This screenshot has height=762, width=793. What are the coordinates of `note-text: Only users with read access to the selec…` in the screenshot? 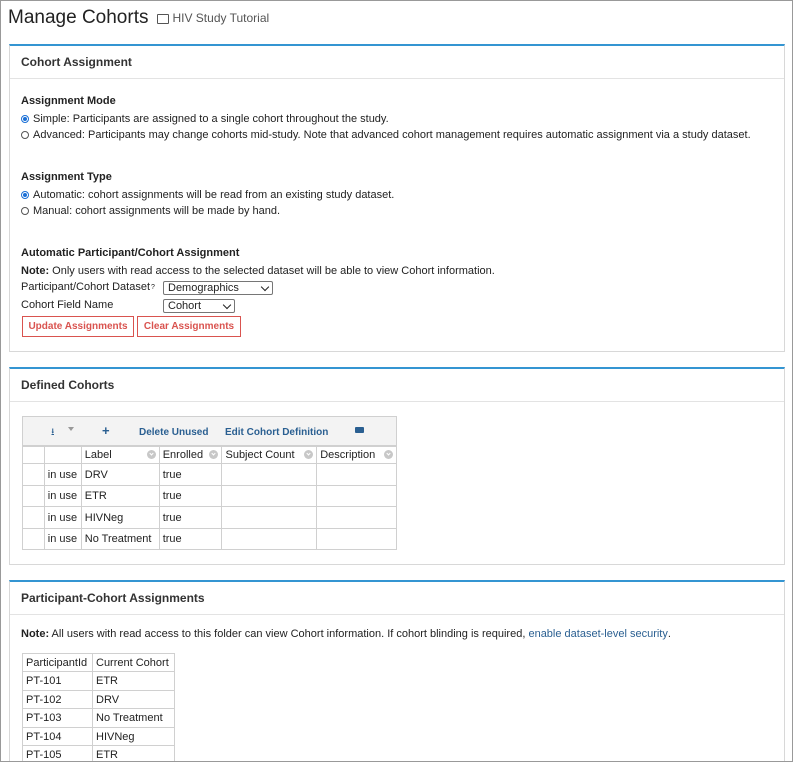 It's located at (272, 271).